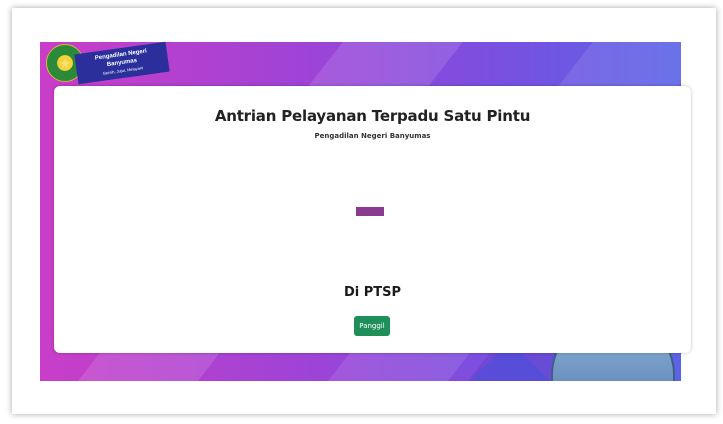 The image size is (723, 424). I want to click on service-location-label: Di PTSP, so click(372, 292).